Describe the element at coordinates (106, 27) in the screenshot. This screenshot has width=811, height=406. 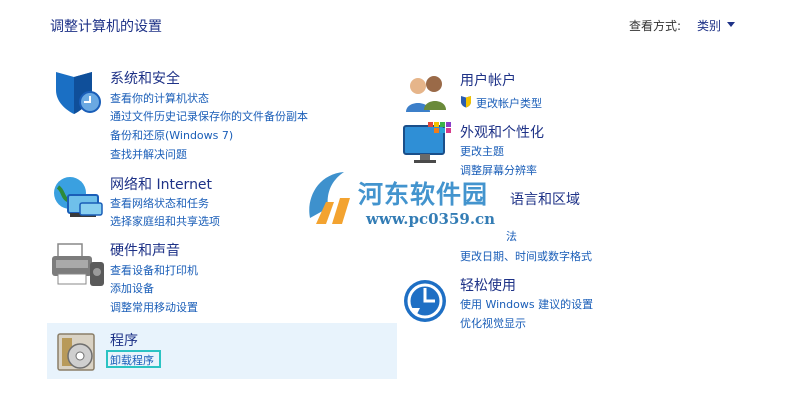
I see `page-title: 调整计算机的设置` at that location.